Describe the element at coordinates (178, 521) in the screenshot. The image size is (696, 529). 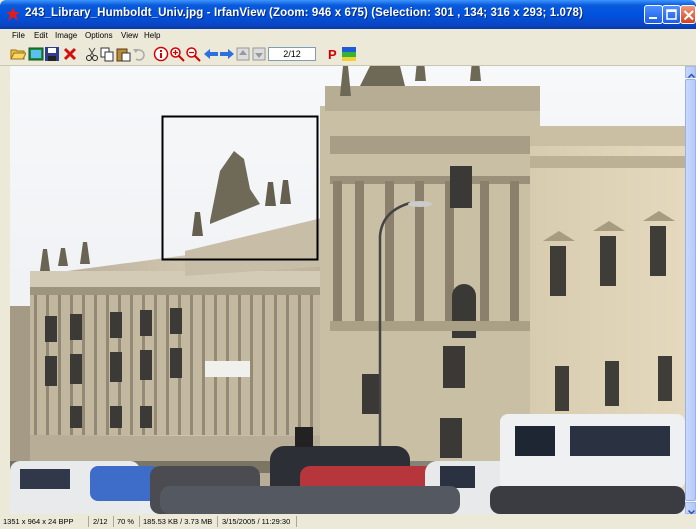
I see `status-filesize: 185.53 KB / 3.73 MB` at that location.